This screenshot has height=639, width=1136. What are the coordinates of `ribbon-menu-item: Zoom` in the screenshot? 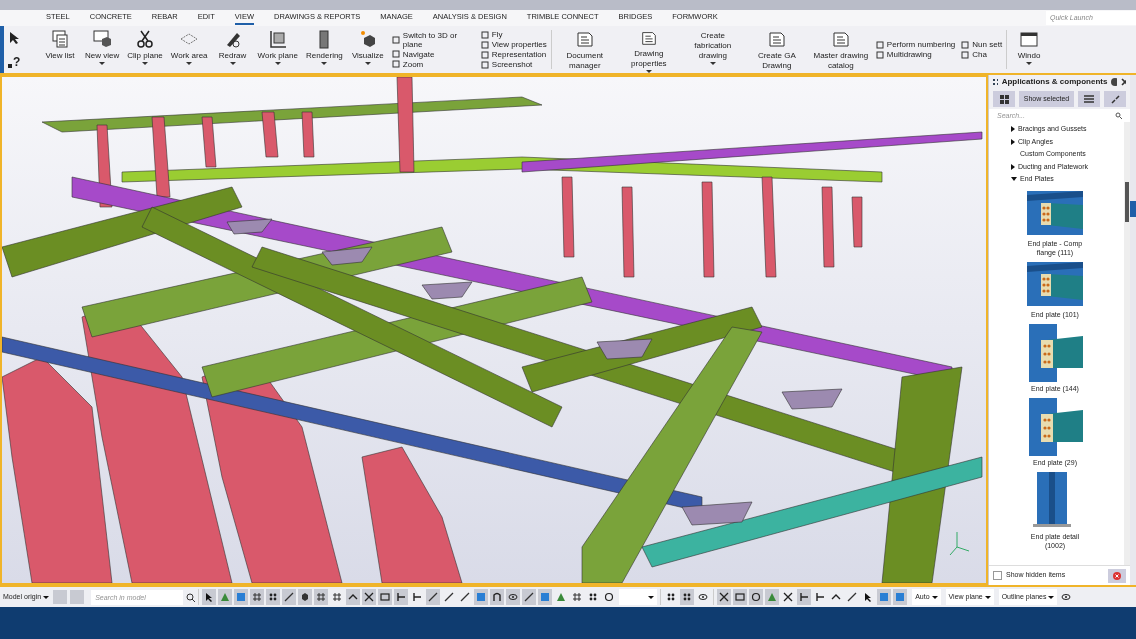 It's located at (433, 64).